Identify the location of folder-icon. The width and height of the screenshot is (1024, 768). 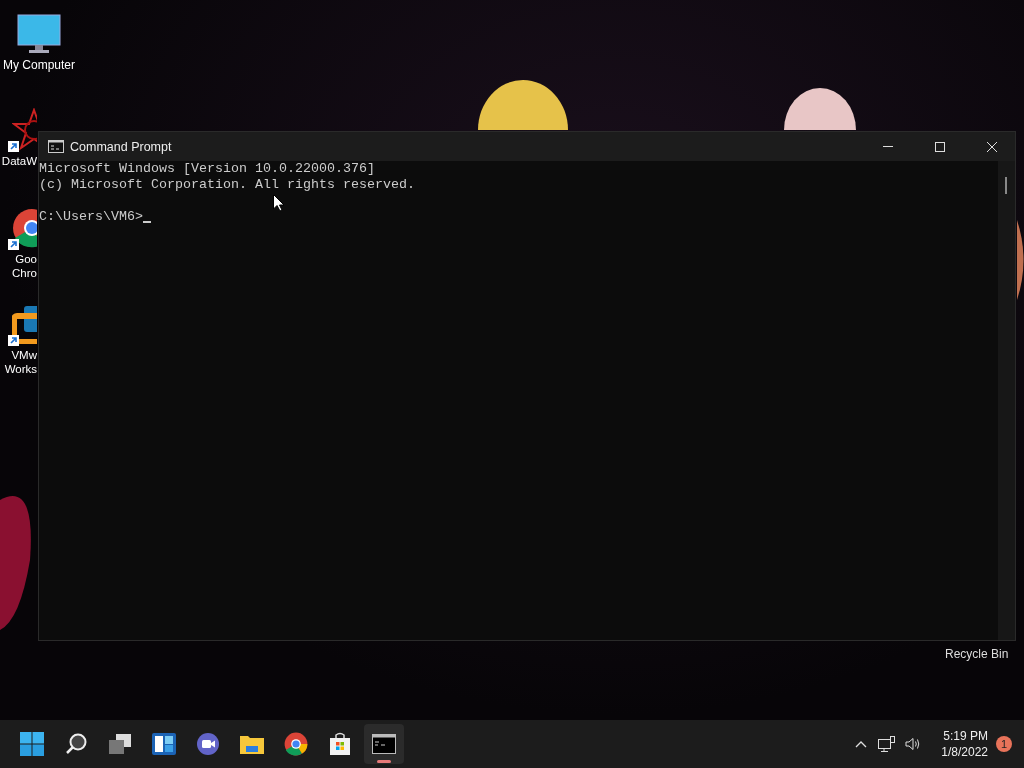
(252, 744).